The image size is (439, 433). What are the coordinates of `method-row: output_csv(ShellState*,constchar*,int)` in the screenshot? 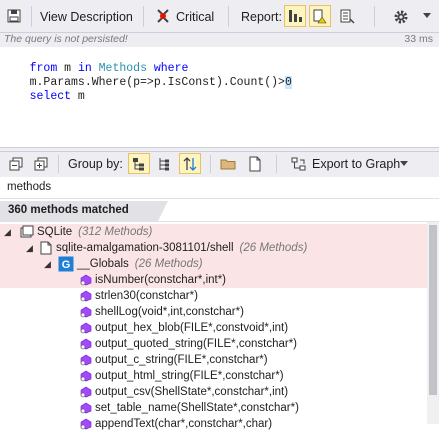 It's located at (184, 392).